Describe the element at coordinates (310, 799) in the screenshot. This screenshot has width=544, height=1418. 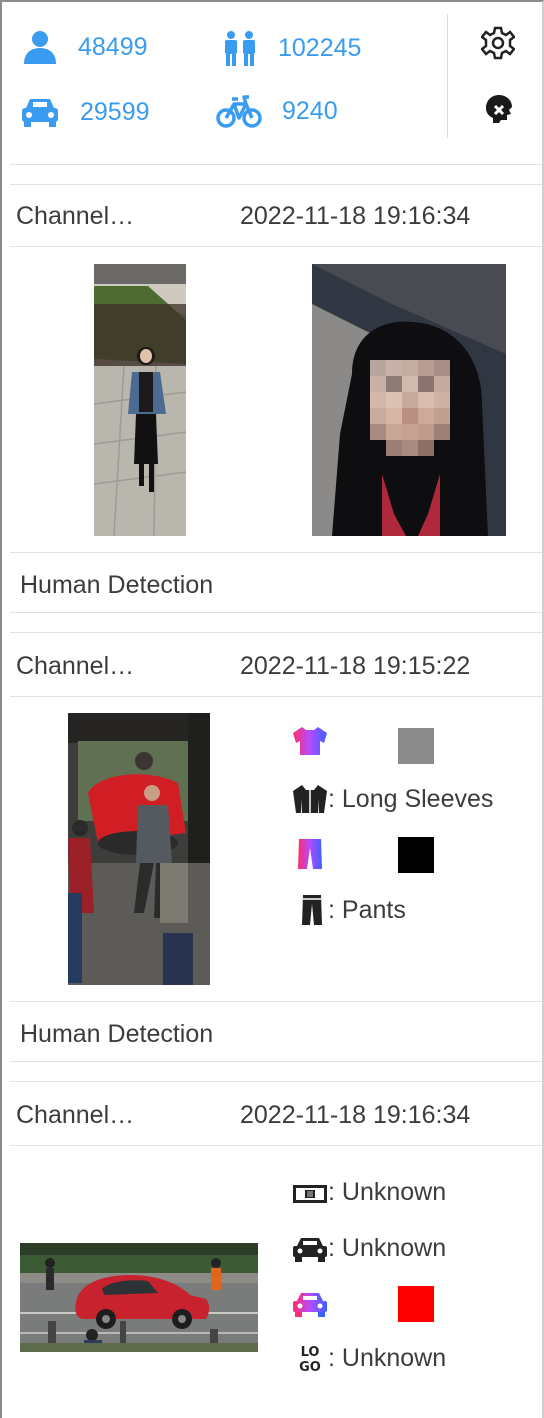
I see `sleeve-icon` at that location.